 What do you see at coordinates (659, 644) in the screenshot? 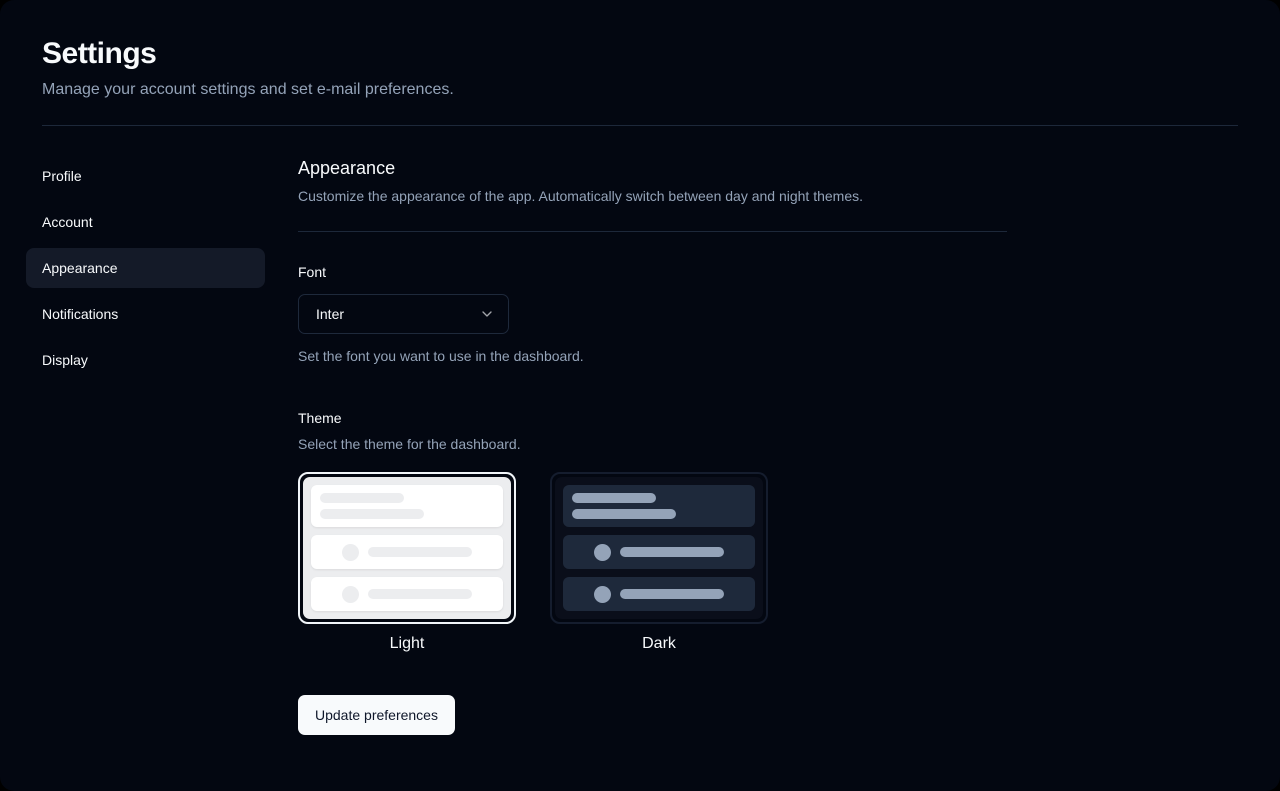
I see `theme-option-dark-label: Dark` at bounding box center [659, 644].